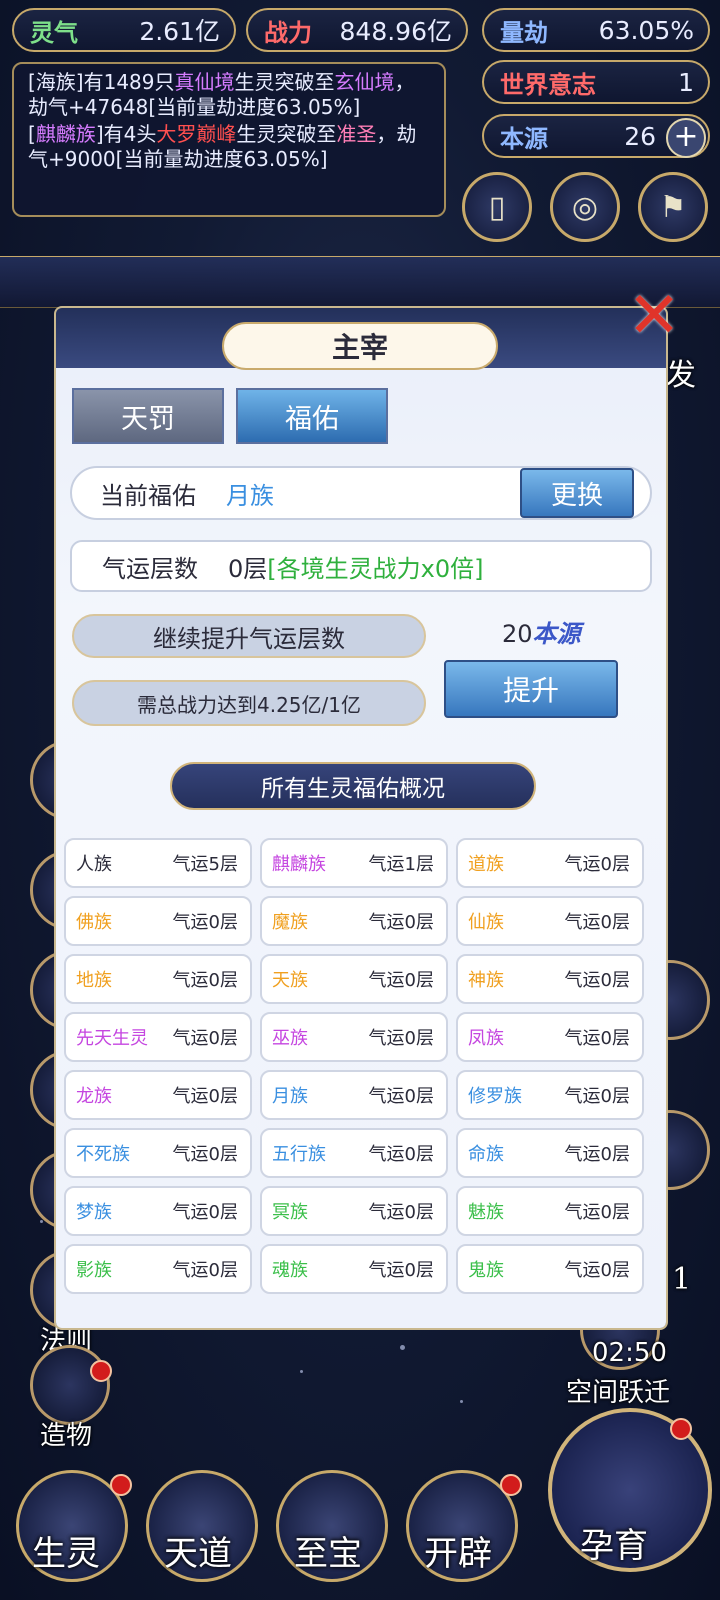 This screenshot has height=1600, width=720. Describe the element at coordinates (94, 922) in the screenshot. I see `race-name: 佛族` at that location.